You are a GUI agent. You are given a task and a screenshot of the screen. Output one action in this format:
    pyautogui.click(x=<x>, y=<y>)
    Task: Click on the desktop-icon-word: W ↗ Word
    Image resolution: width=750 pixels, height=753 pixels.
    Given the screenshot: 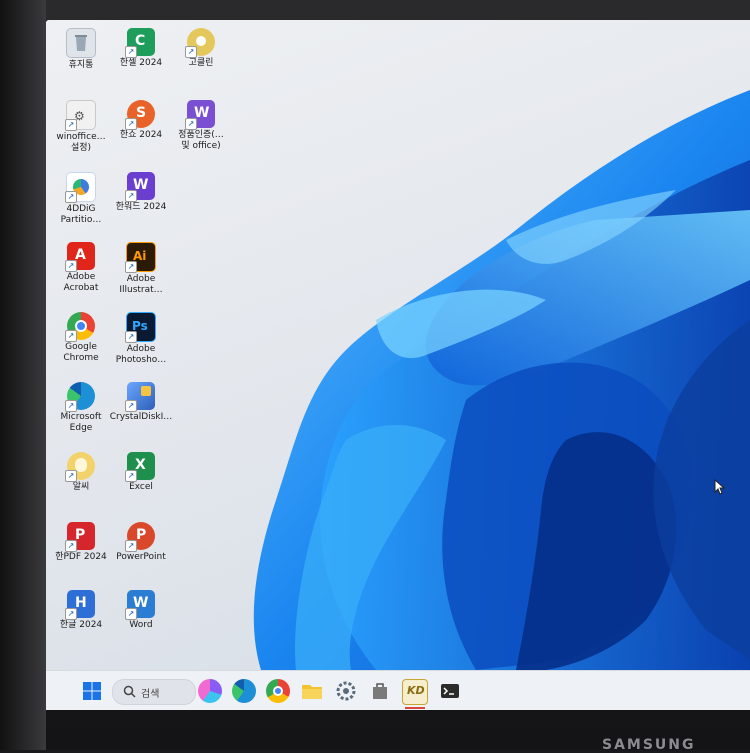 What is the action you would take?
    pyautogui.click(x=141, y=610)
    